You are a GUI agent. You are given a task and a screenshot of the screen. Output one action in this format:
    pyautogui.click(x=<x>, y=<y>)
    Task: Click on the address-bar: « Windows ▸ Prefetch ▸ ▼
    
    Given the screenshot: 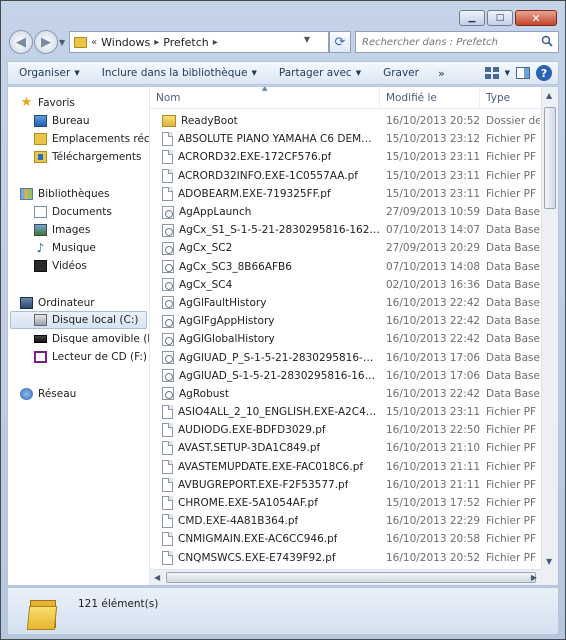 What is the action you would take?
    pyautogui.click(x=199, y=42)
    